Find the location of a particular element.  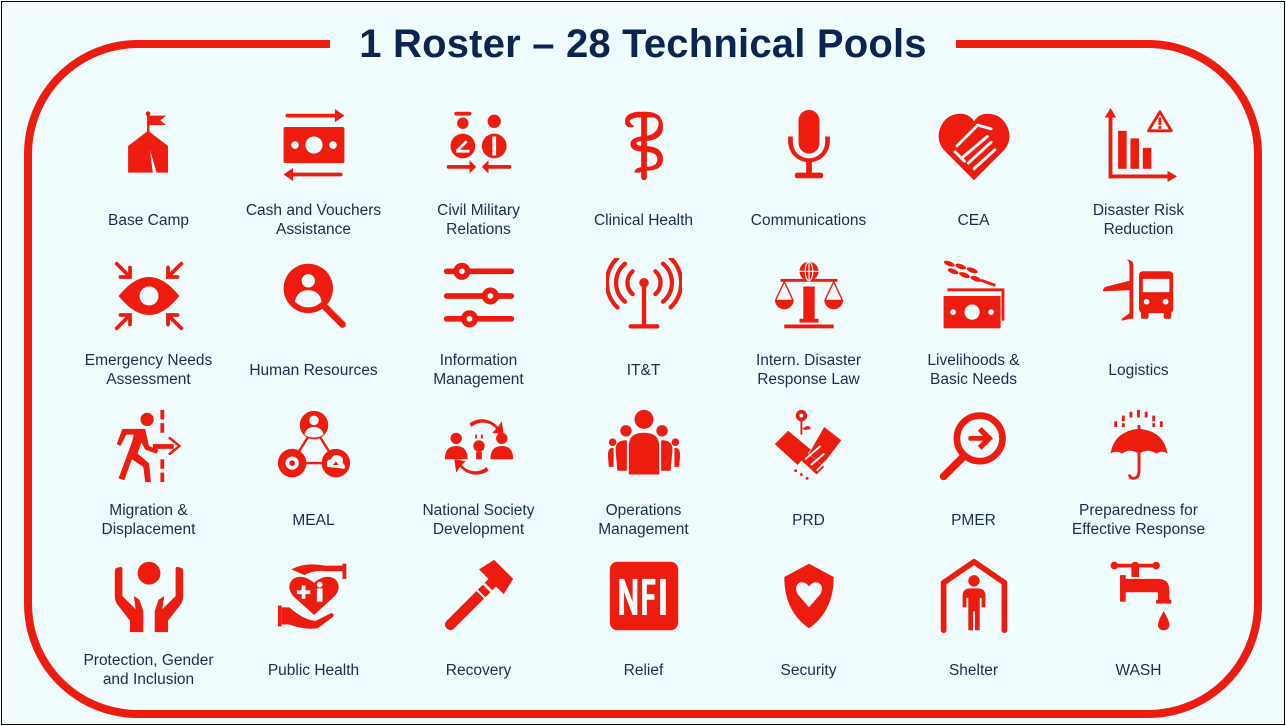

pool-label: Intern. Disaster Response Law is located at coordinates (808, 370).